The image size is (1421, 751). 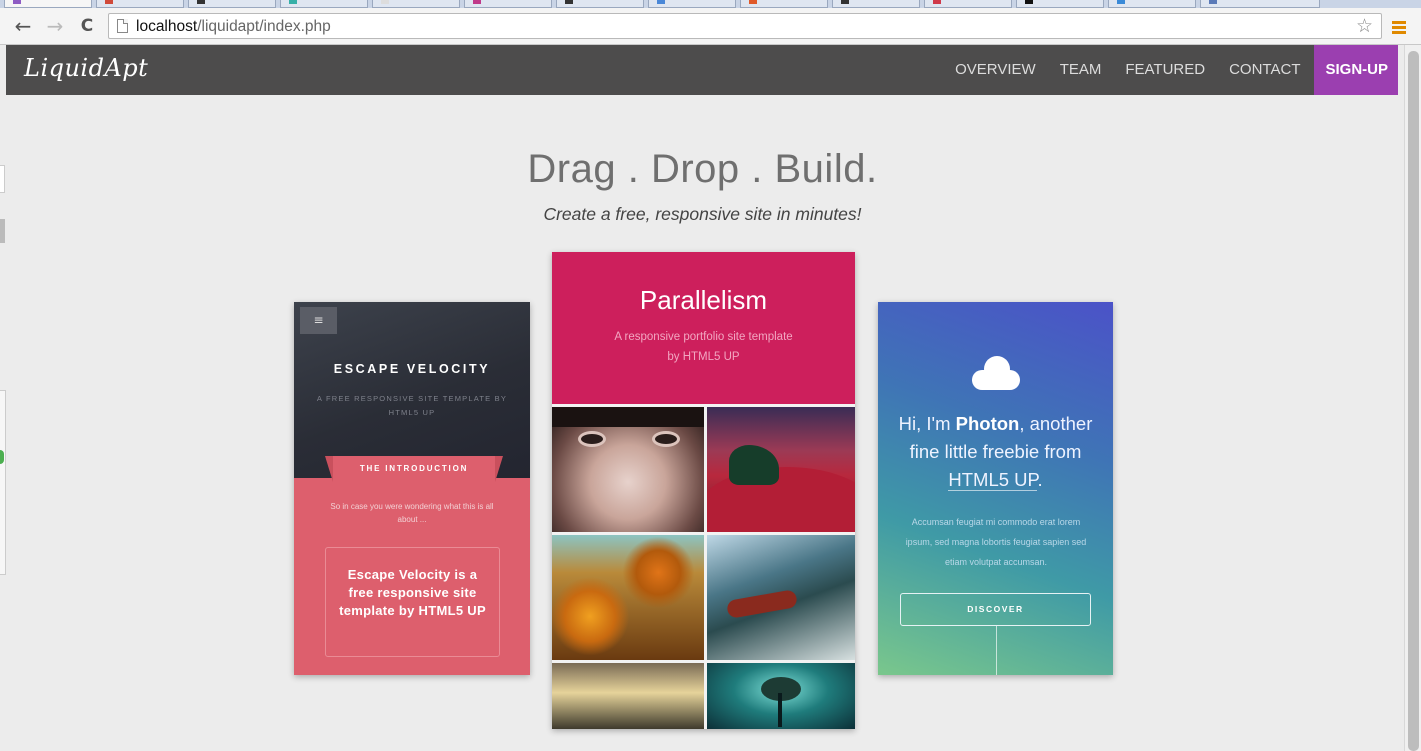 I want to click on reload-icon: C, so click(x=87, y=26).